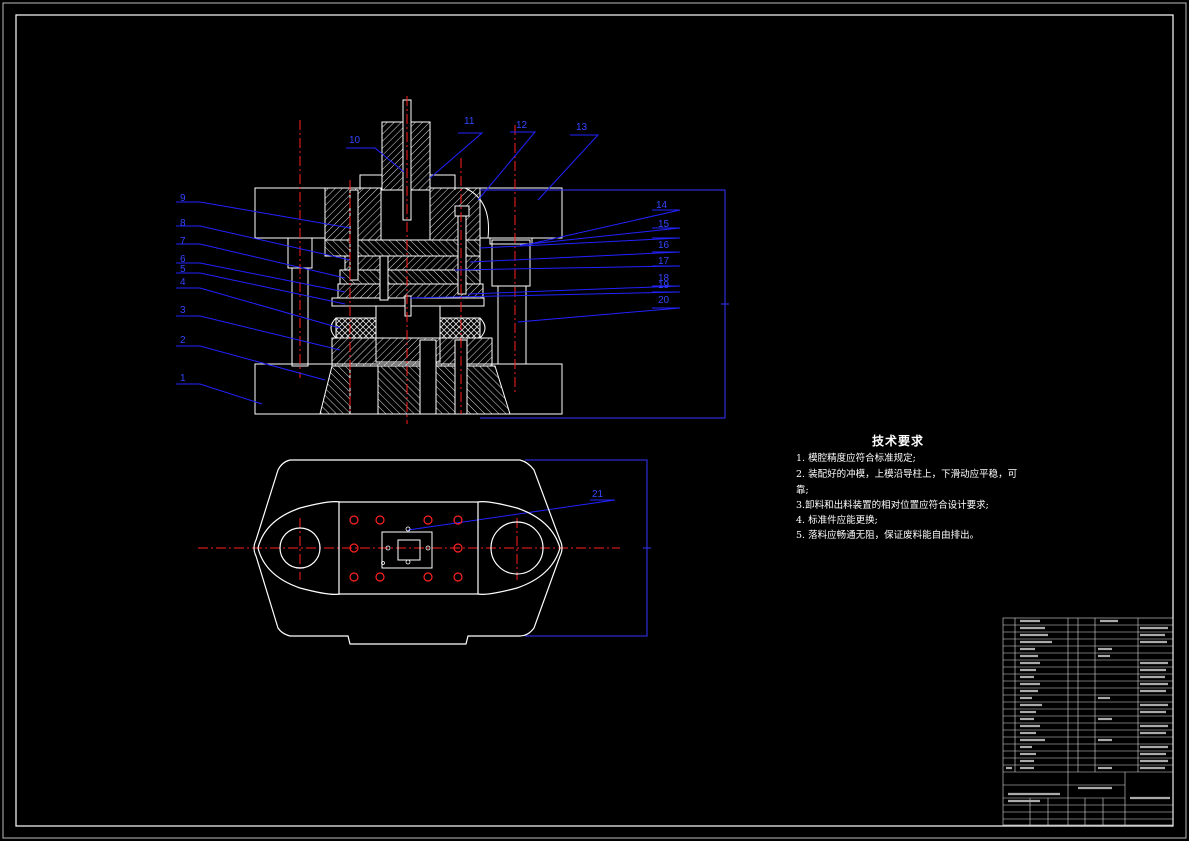  What do you see at coordinates (598, 494) in the screenshot?
I see `part-label-21: 21` at bounding box center [598, 494].